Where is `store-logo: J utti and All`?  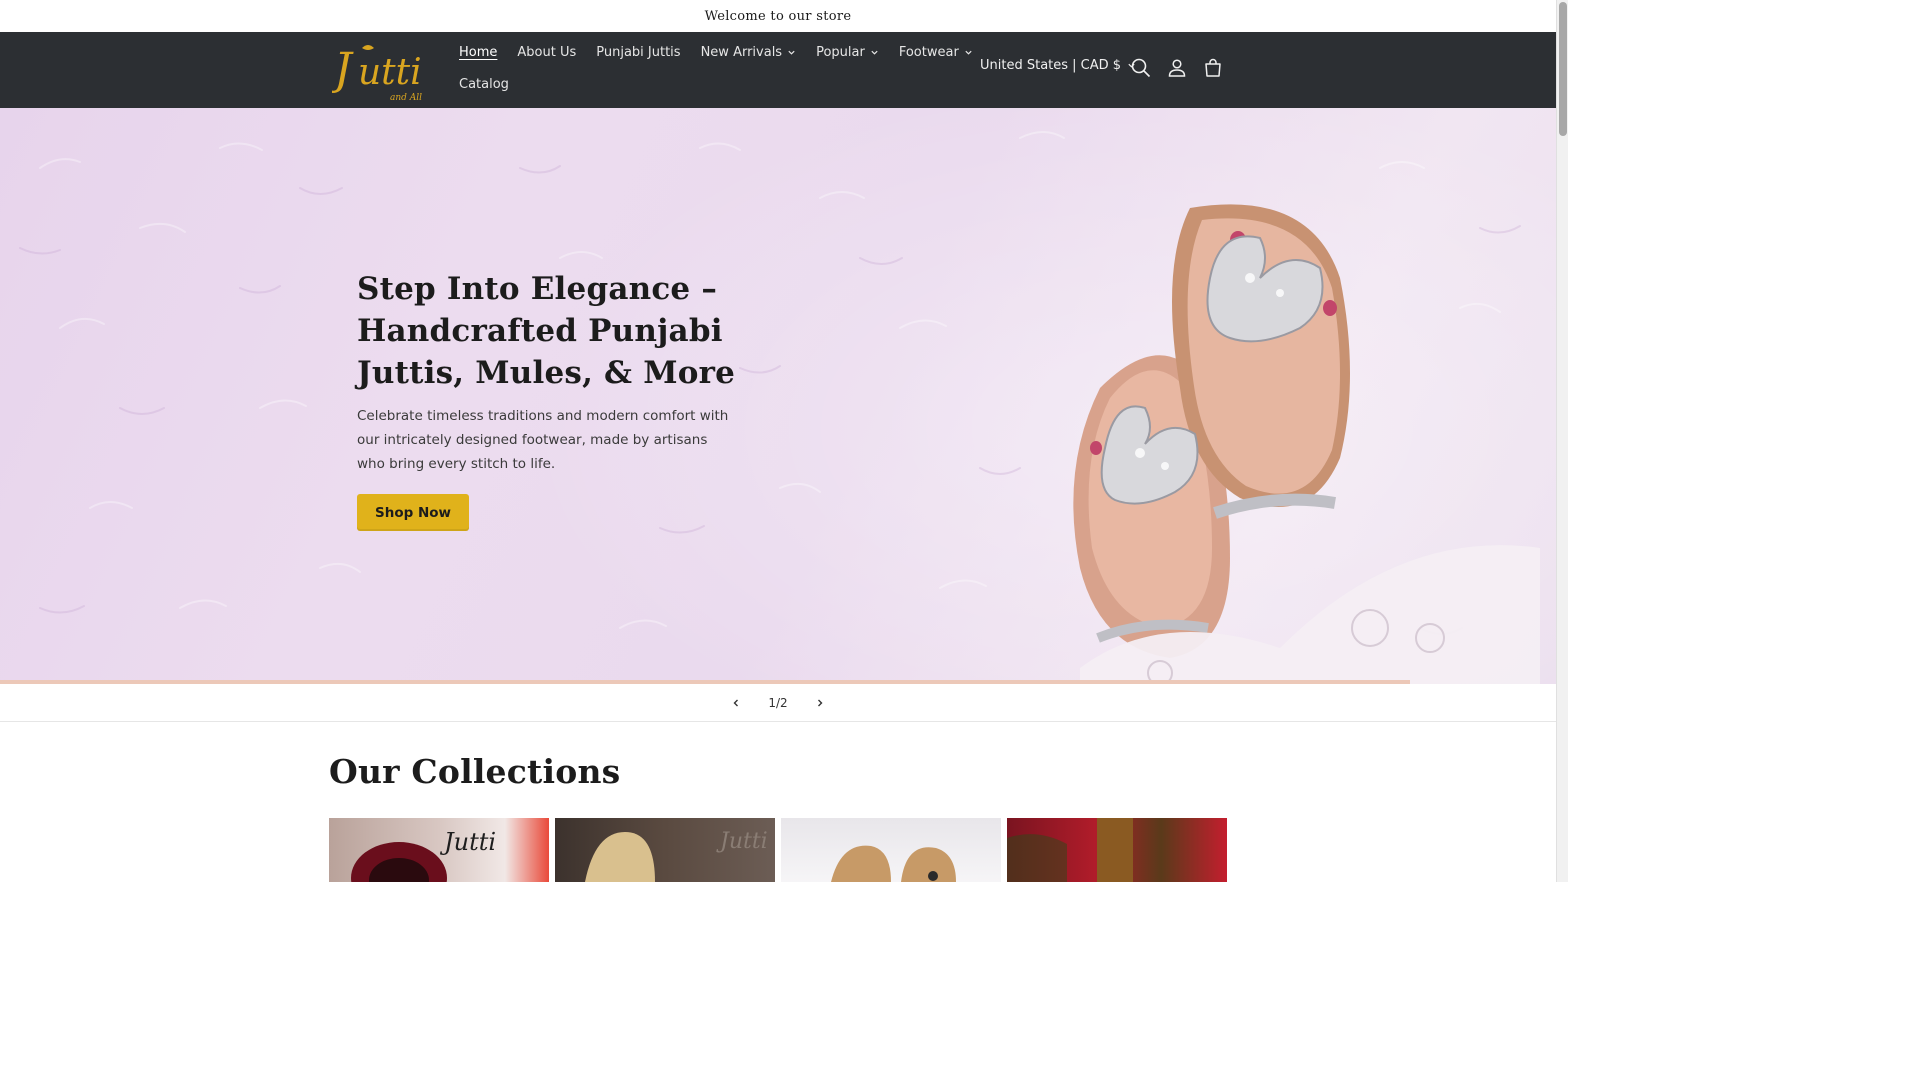 store-logo: J utti and All is located at coordinates (375, 71).